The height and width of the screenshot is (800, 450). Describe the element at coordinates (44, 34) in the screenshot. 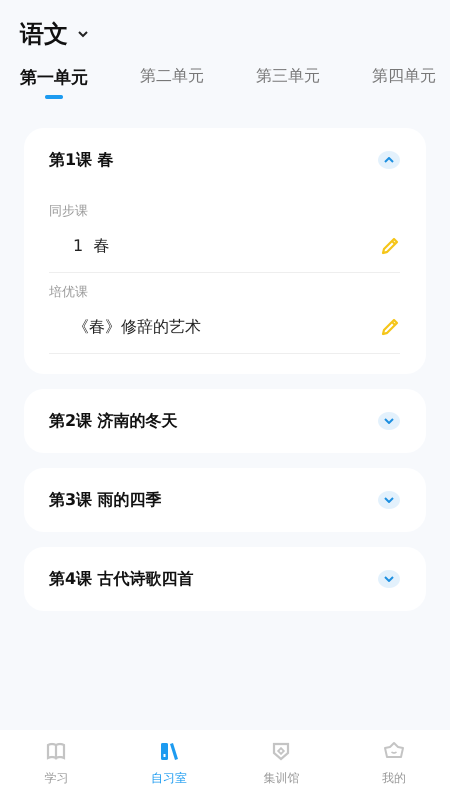

I see `subject-title: 语文` at that location.